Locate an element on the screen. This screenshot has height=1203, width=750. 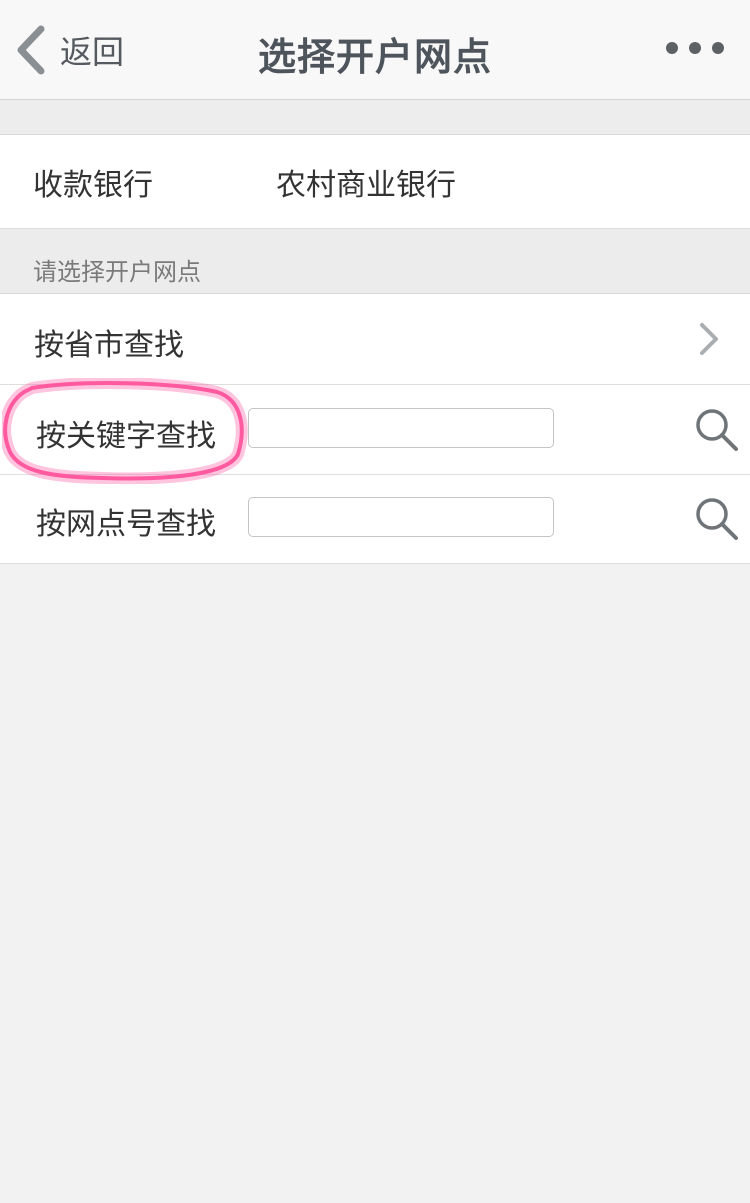
bank-row: 收款银行 农村商业银行 is located at coordinates (375, 182).